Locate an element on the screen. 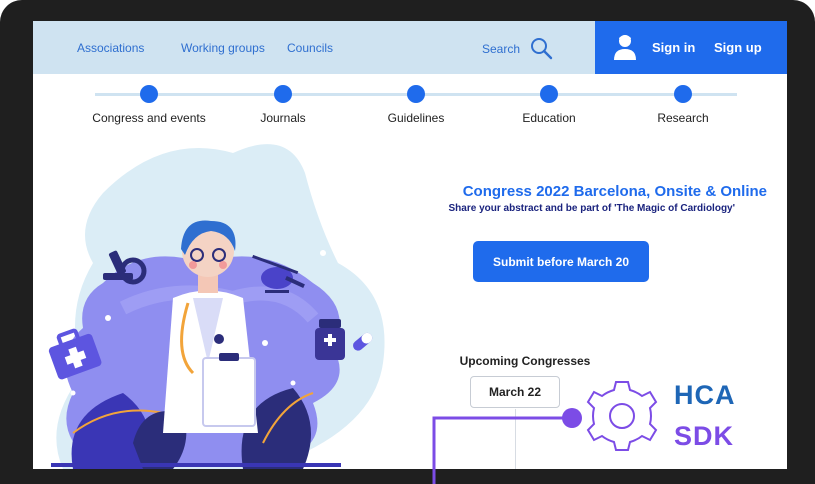 The image size is (815, 484). user-icon is located at coordinates (625, 47).